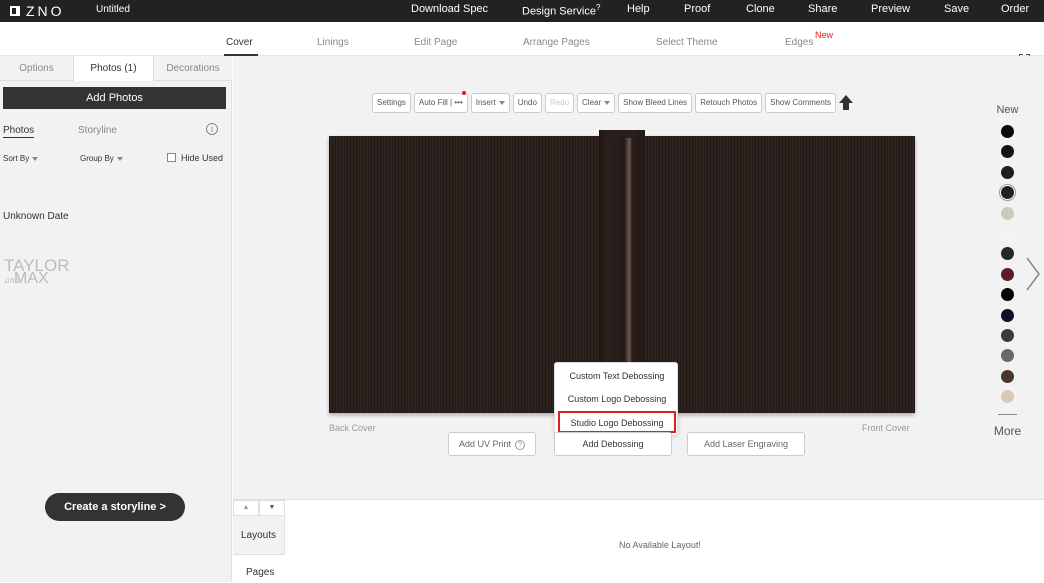 Image resolution: width=1044 pixels, height=583 pixels. I want to click on notification-dot, so click(463, 93).